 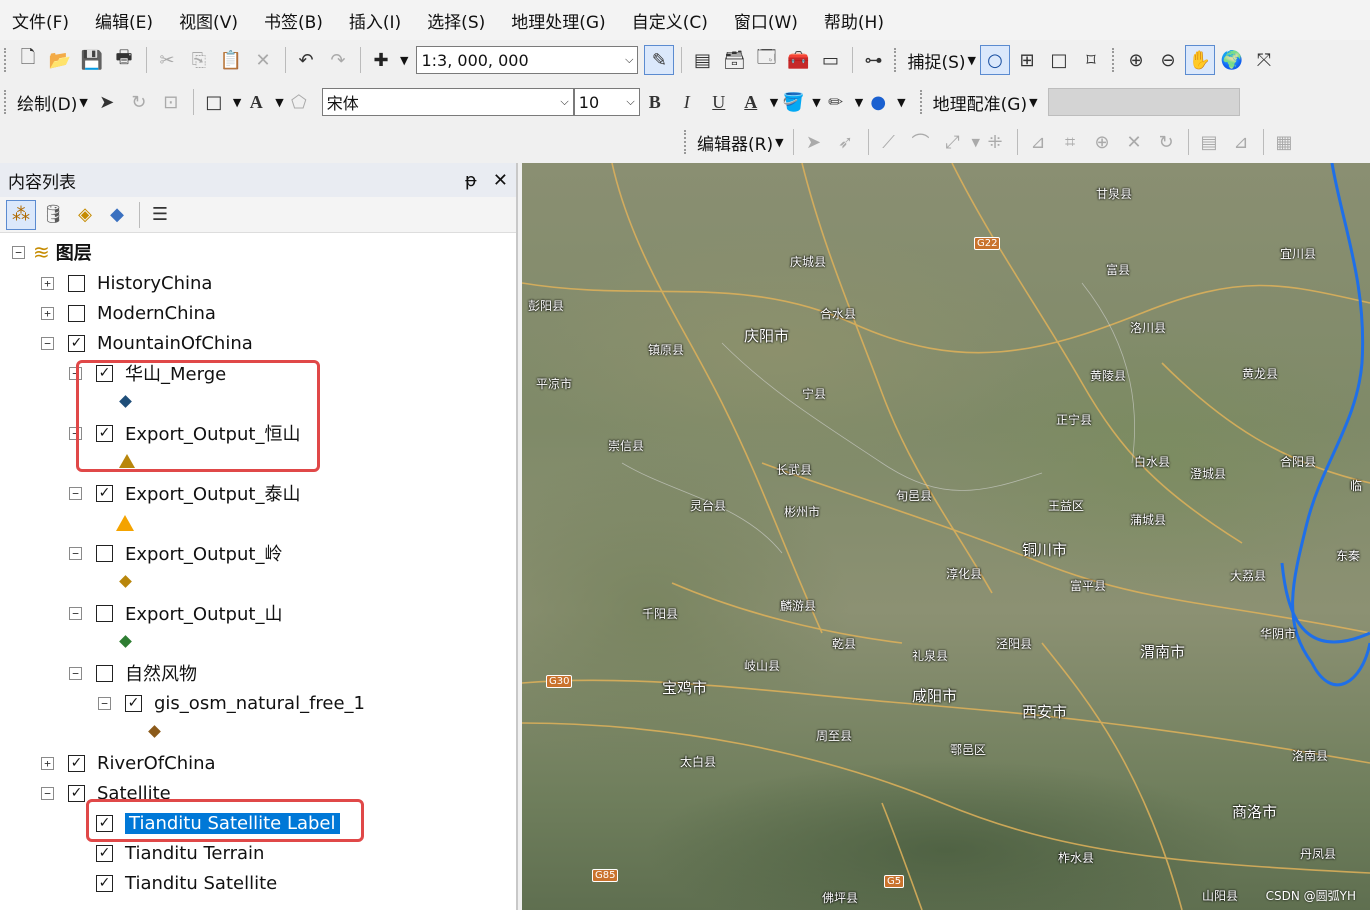 I want to click on marker-color-dropdown-icon: ▼, so click(x=901, y=102).